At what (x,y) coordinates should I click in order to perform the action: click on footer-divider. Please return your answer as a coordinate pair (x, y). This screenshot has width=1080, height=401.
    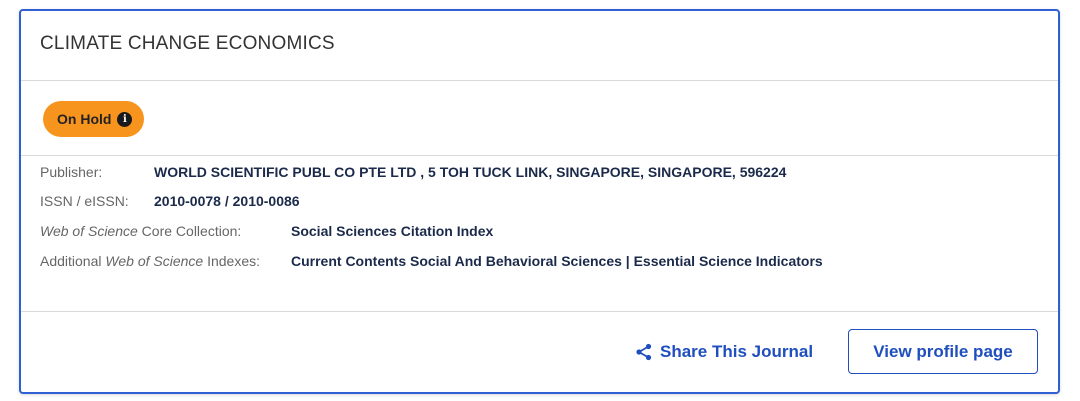
    Looking at the image, I should click on (539, 311).